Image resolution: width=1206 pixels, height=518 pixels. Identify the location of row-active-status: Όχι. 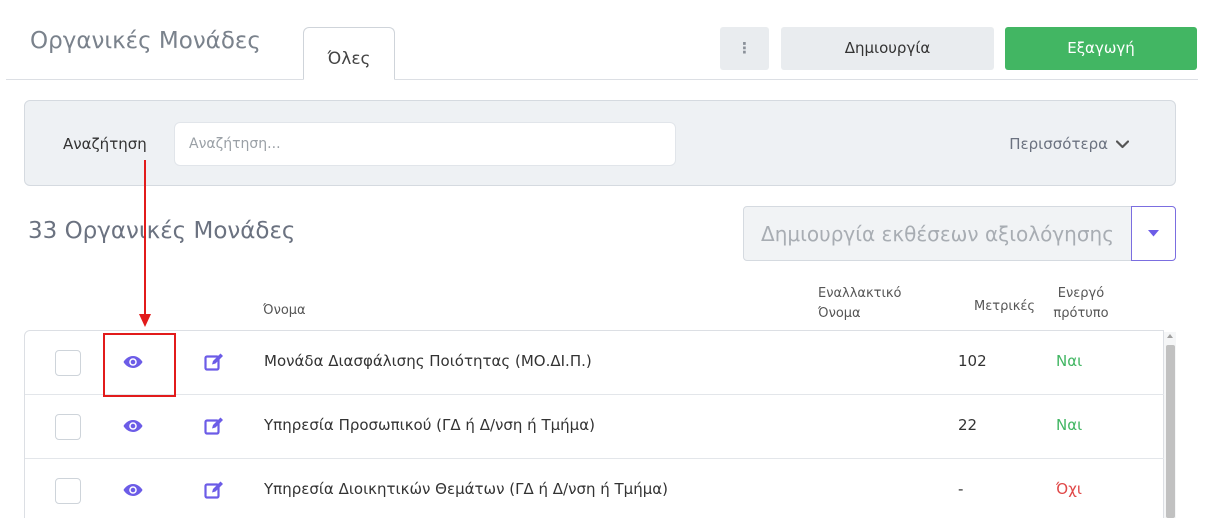
(1069, 489).